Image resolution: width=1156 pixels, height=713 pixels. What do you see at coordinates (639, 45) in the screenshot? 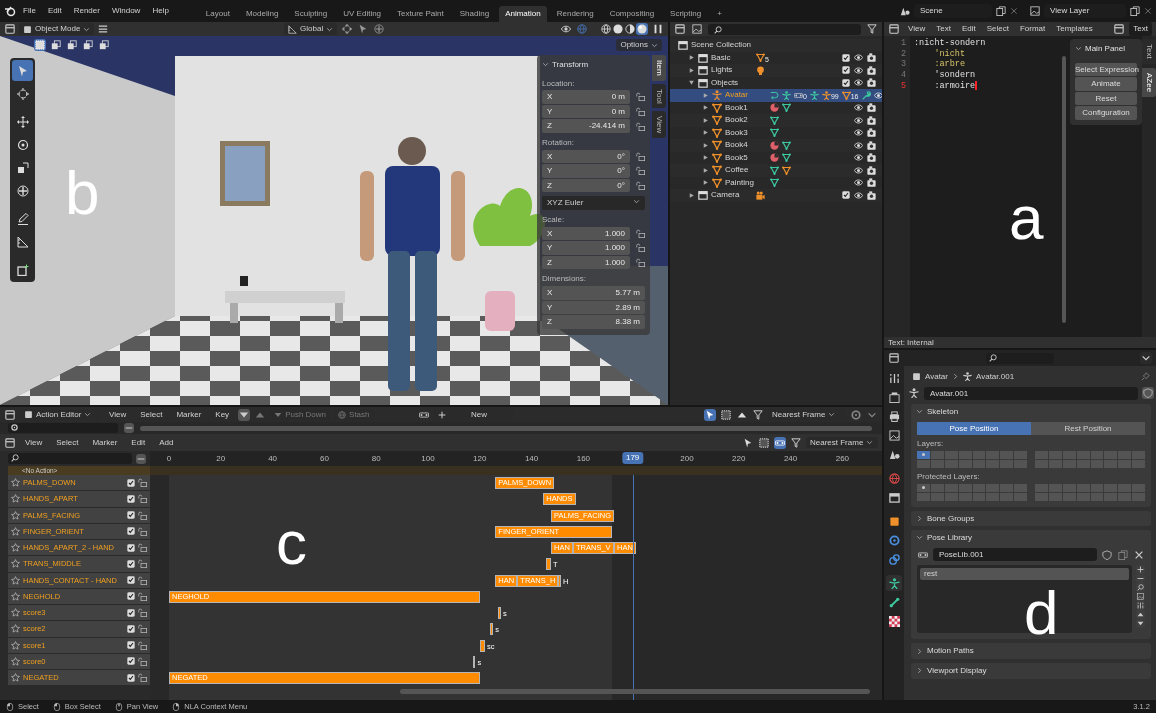
I see `options-dropdown: Options` at bounding box center [639, 45].